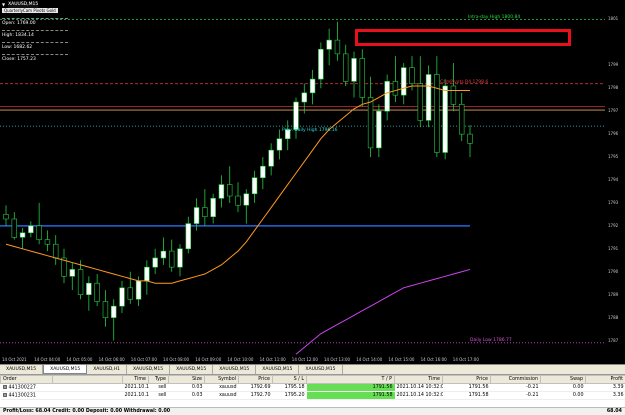  Describe the element at coordinates (26, 395) in the screenshot. I see `table-cell: 441300231` at that location.